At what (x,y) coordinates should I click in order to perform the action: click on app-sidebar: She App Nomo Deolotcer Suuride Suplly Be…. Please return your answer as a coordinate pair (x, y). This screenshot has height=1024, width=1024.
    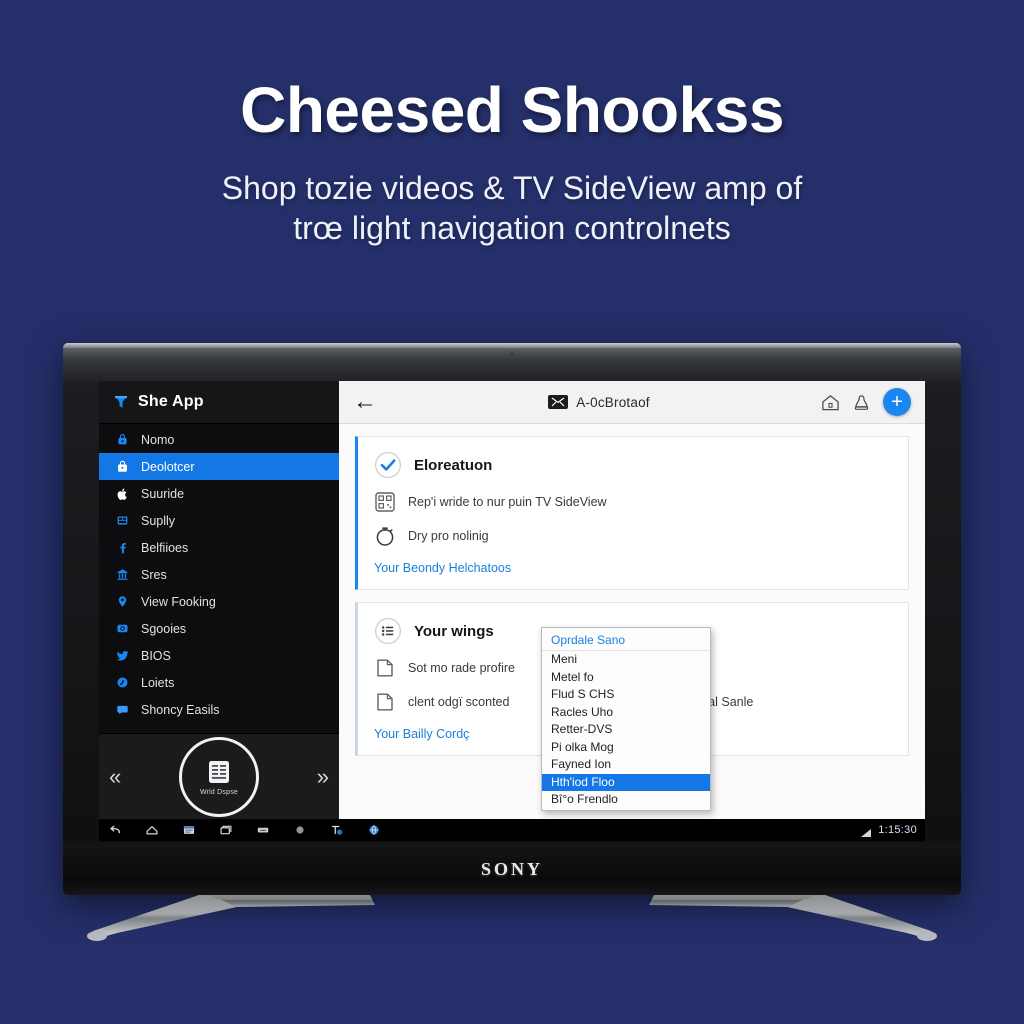
    Looking at the image, I should click on (219, 600).